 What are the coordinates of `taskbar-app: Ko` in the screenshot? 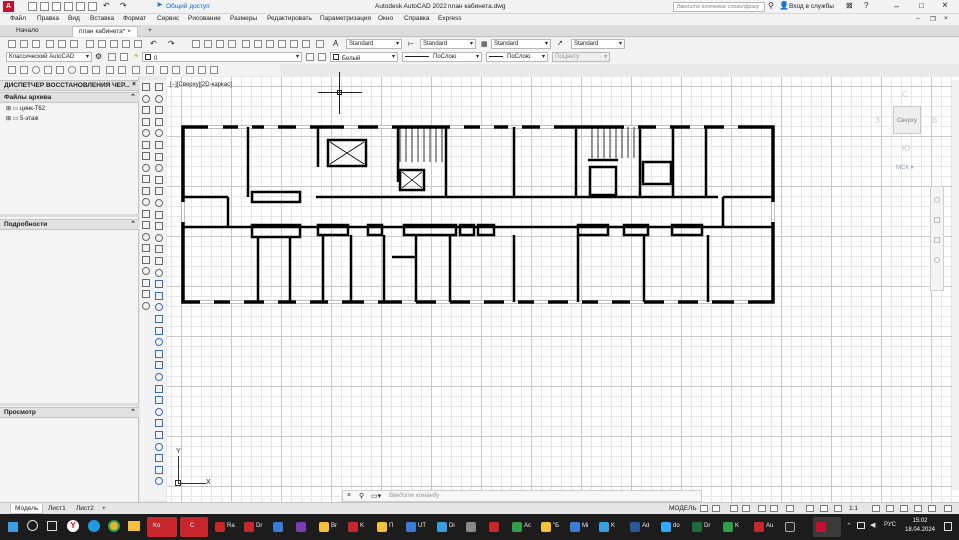 It's located at (162, 527).